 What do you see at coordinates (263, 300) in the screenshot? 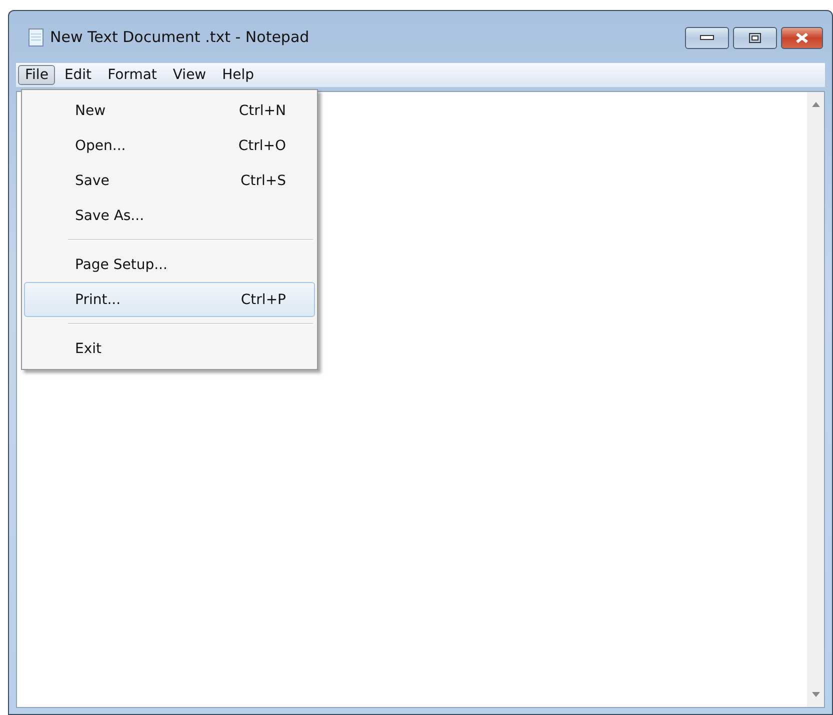
I see `entry-shortcut: Ctrl+P` at bounding box center [263, 300].